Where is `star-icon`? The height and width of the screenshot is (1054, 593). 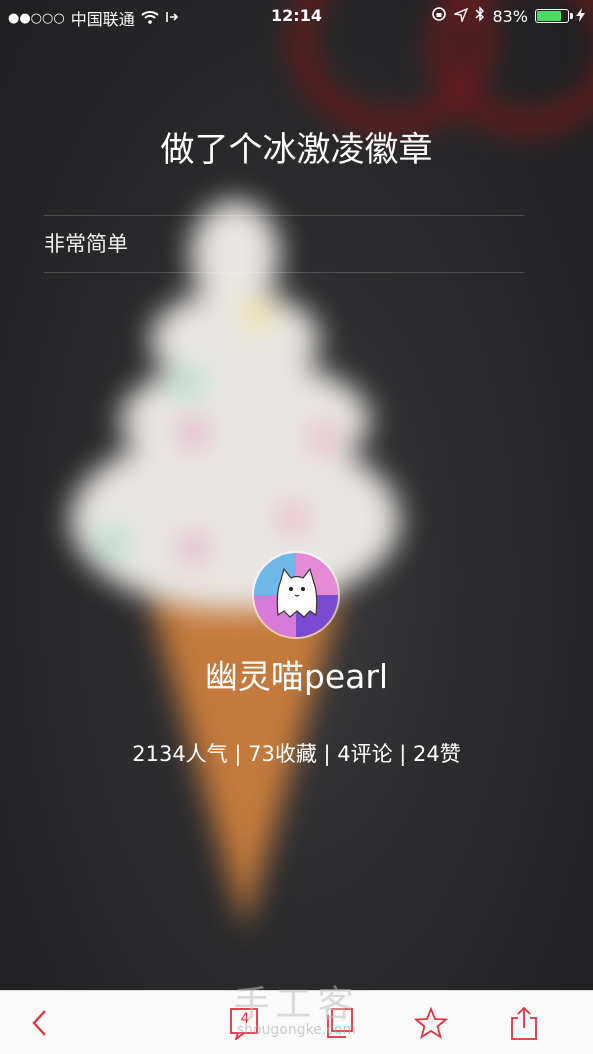 star-icon is located at coordinates (431, 1023).